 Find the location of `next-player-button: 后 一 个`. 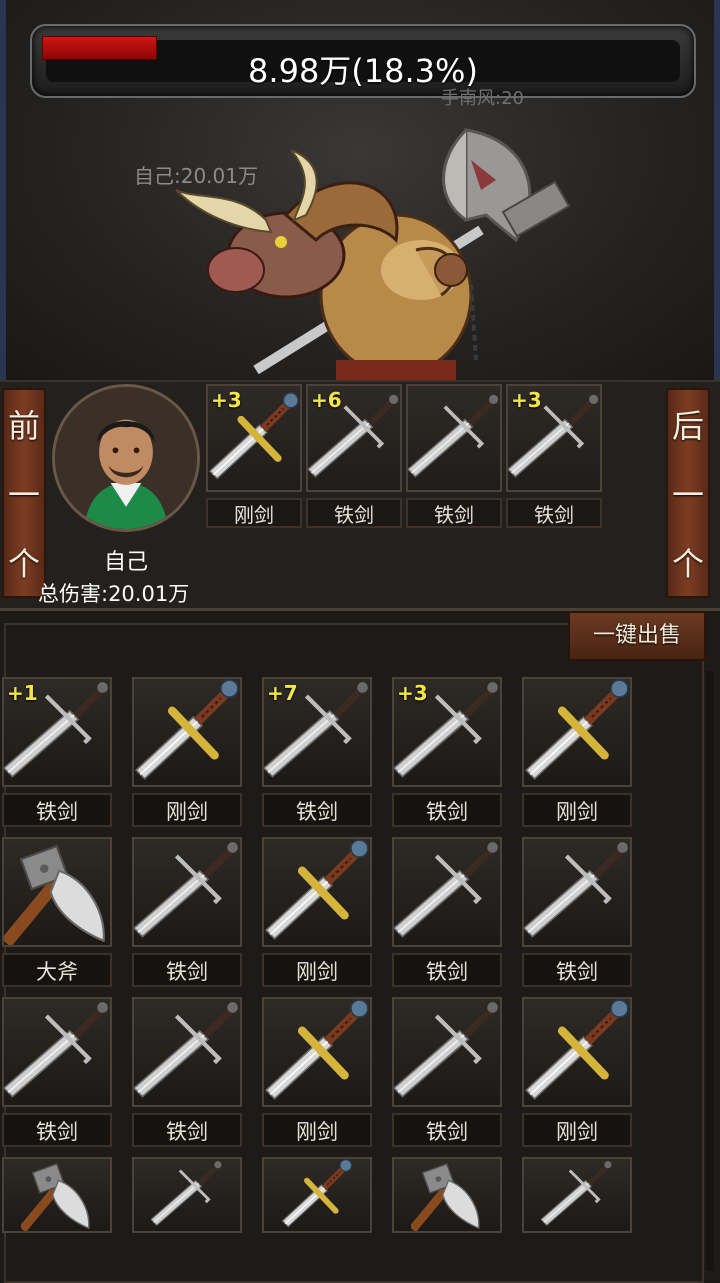

next-player-button: 后 一 个 is located at coordinates (688, 493).